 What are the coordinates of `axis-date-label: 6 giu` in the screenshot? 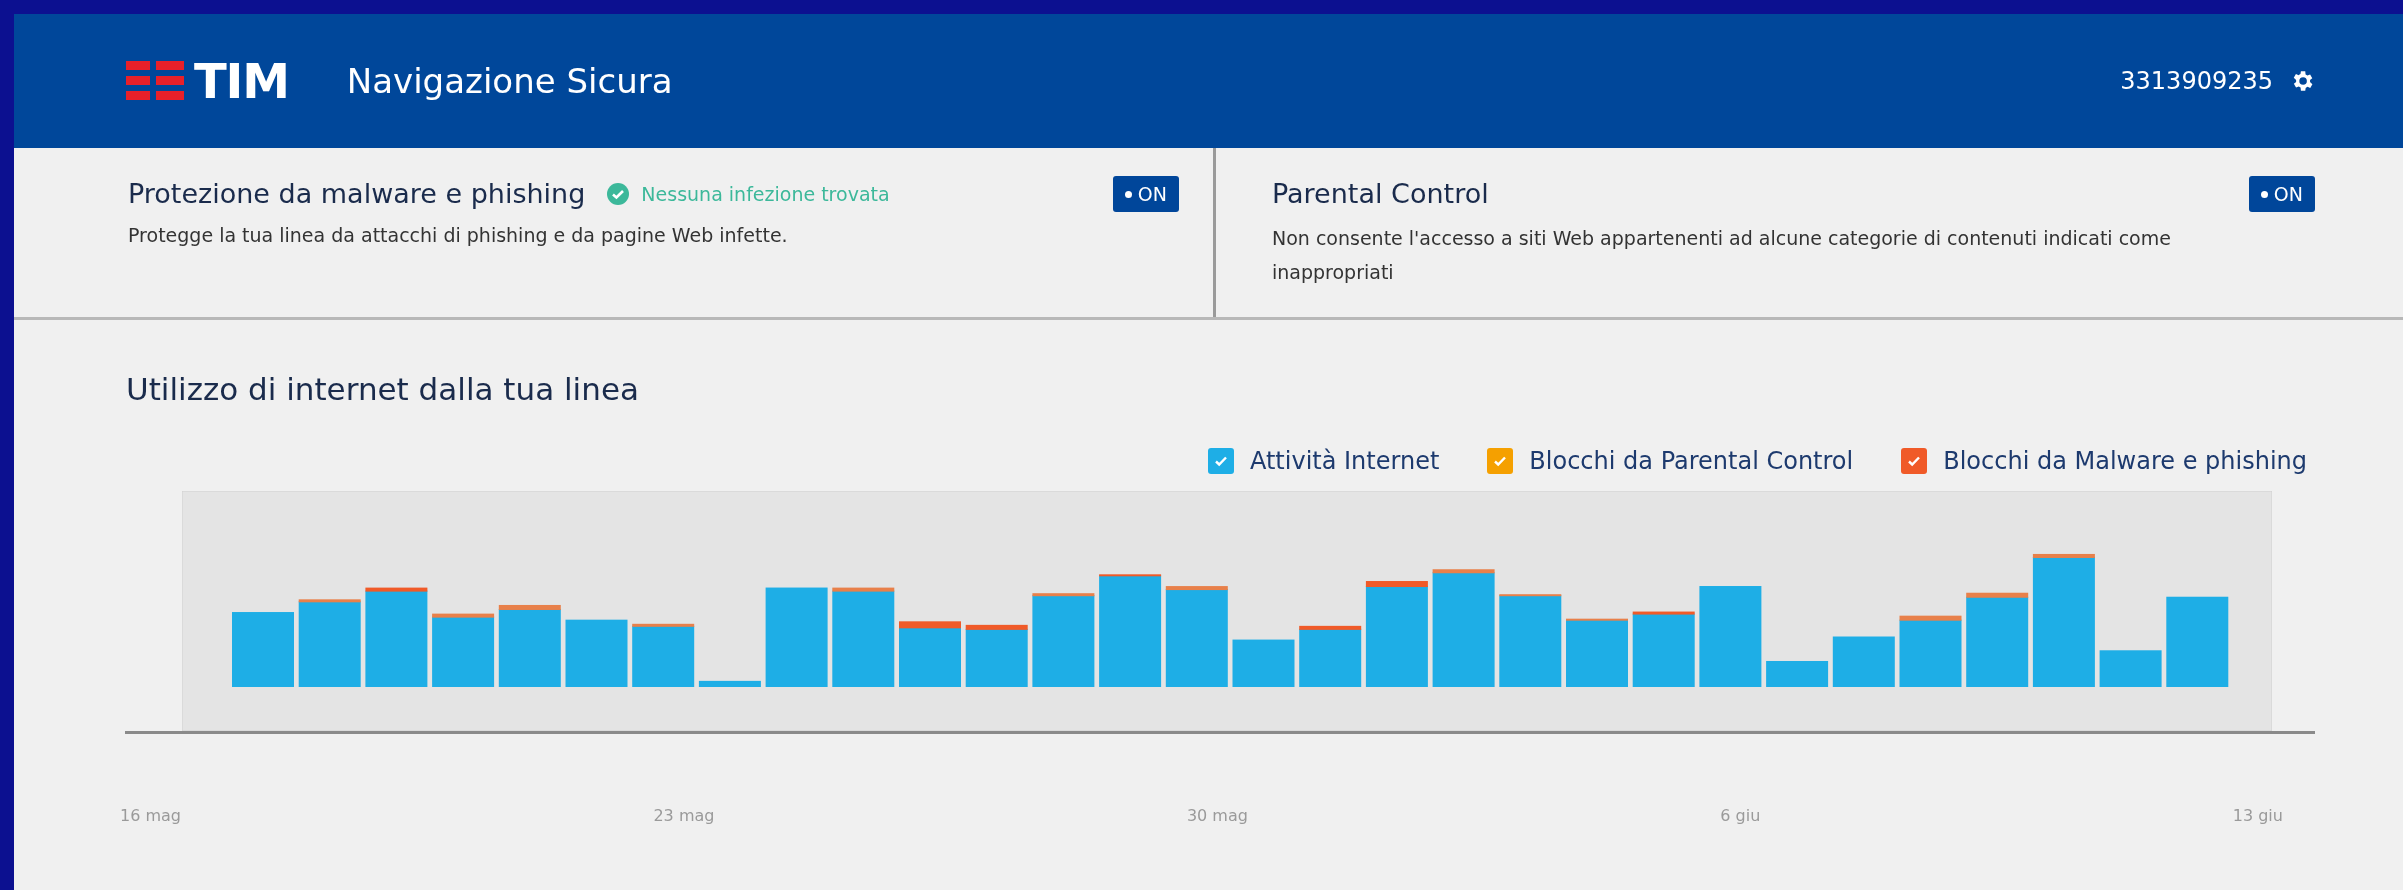 It's located at (1740, 815).